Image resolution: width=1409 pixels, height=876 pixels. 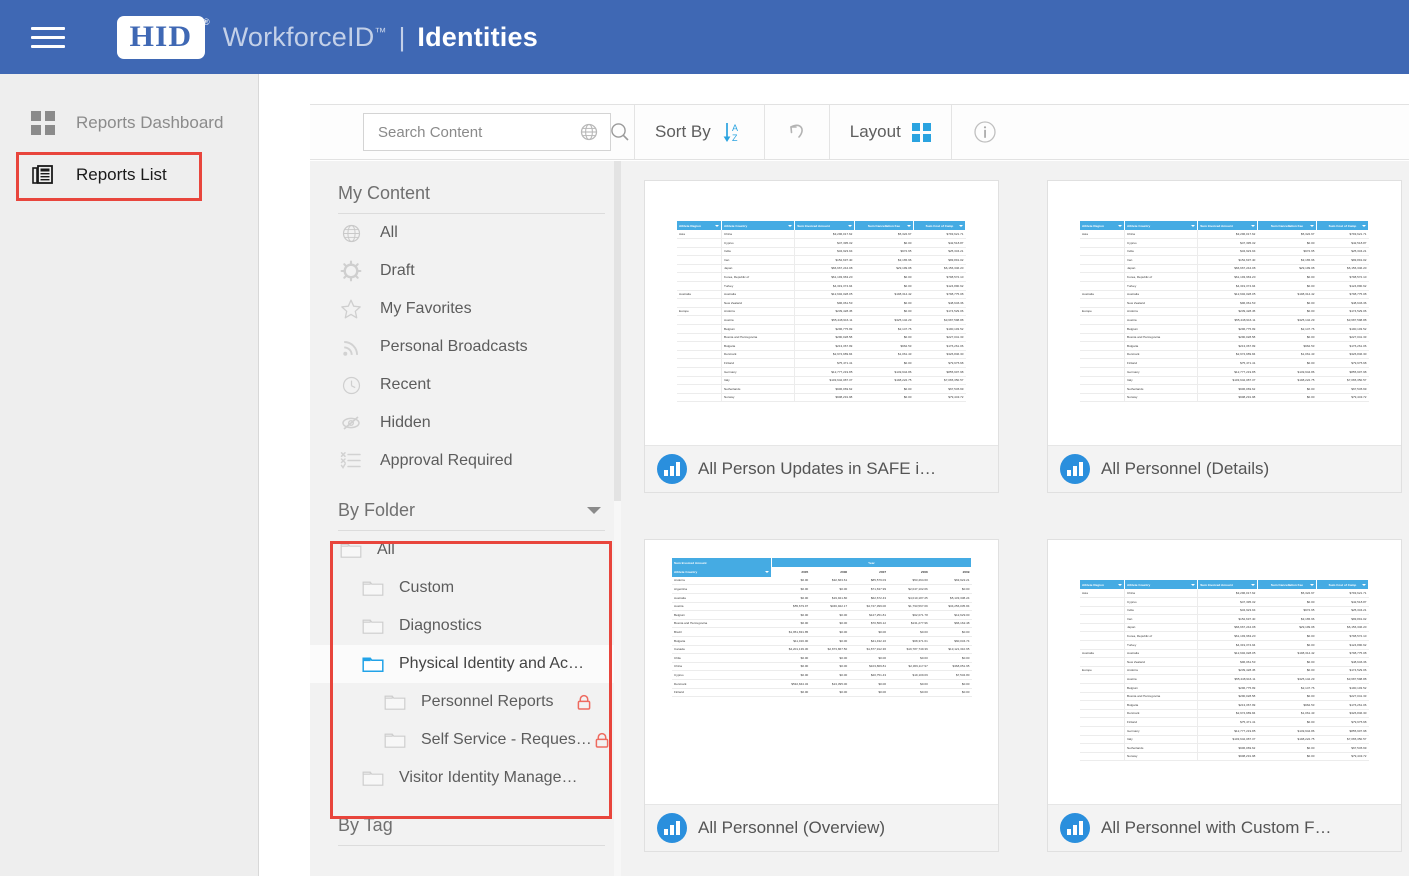 What do you see at coordinates (1224, 286) in the screenshot?
I see `thumb-row: Turkey $4,319,374.94 $0.00 $124,890.62` at bounding box center [1224, 286].